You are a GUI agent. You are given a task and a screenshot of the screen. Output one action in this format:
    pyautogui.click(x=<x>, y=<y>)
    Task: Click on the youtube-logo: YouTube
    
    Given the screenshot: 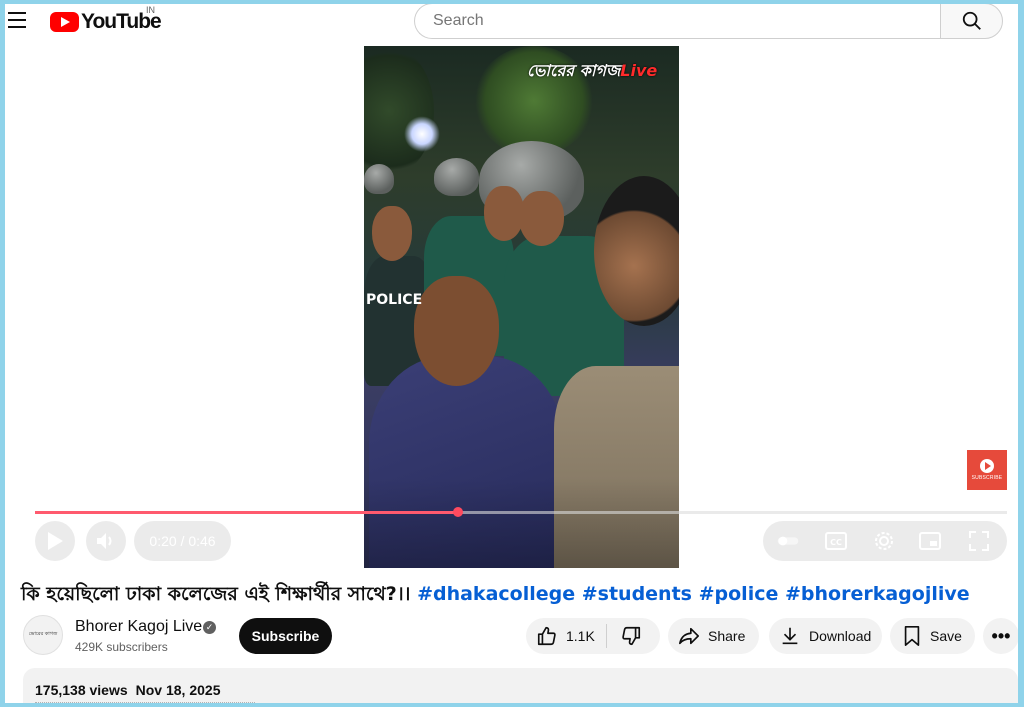 What is the action you would take?
    pyautogui.click(x=106, y=22)
    